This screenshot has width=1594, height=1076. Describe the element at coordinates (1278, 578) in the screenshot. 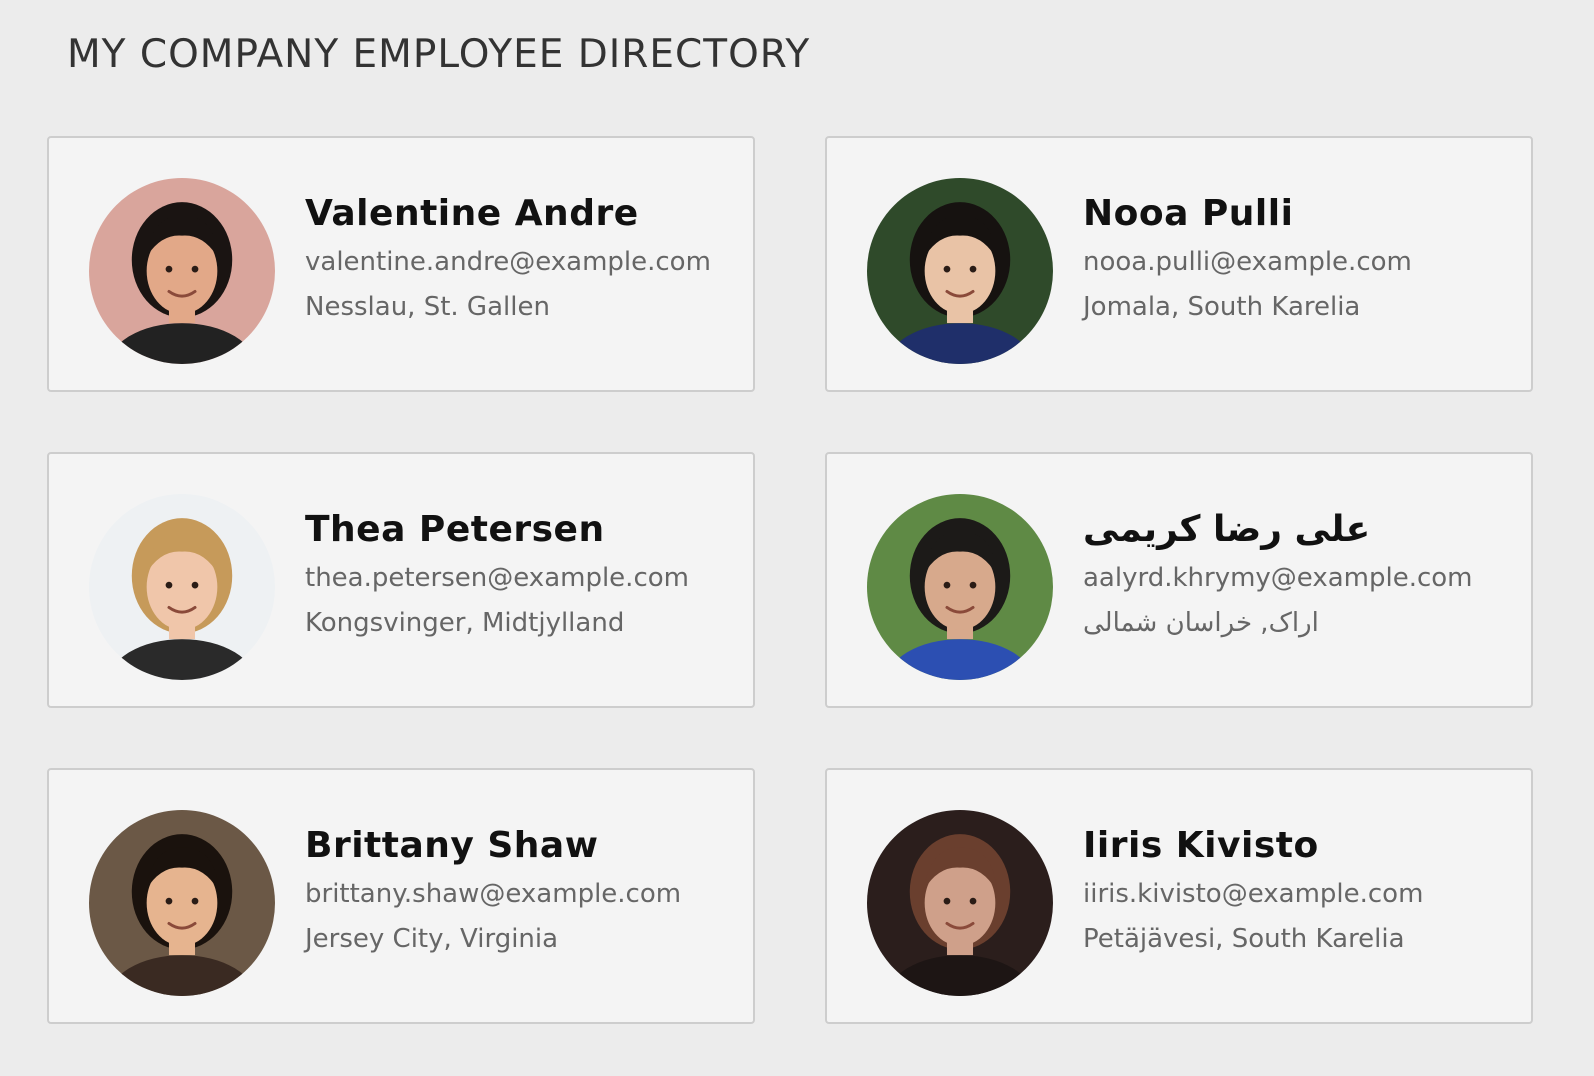

I see `employee-email: aalyrd.khrymy@example.com` at that location.